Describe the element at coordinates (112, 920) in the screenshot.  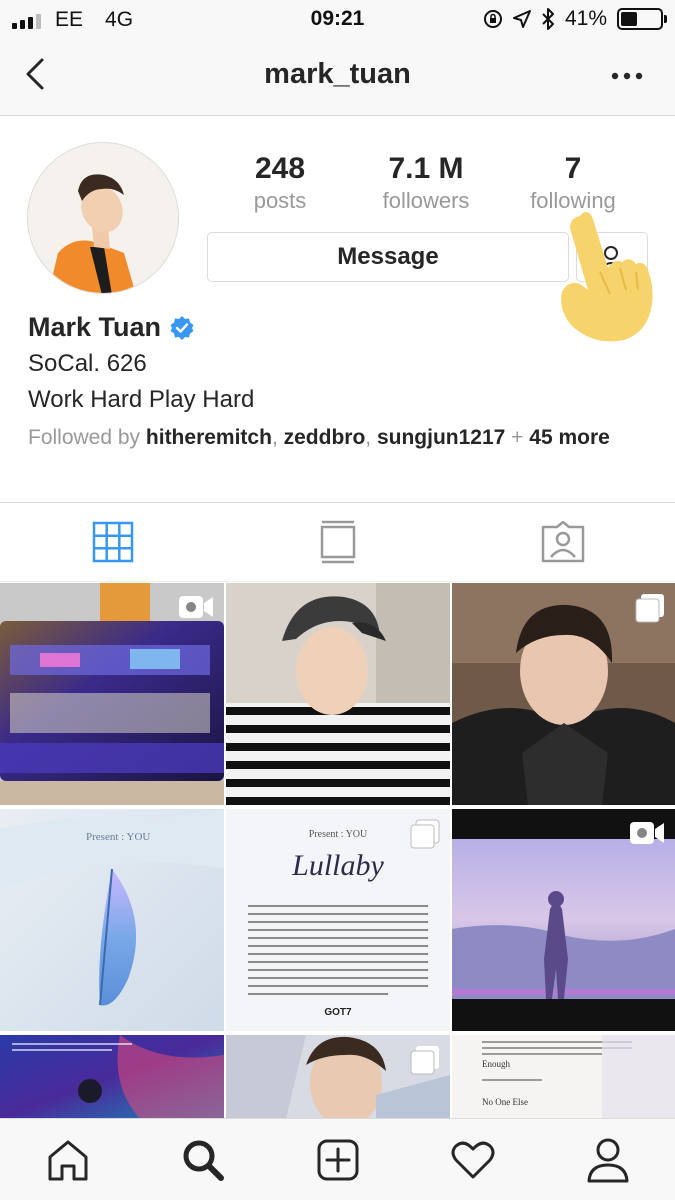
I see `post-tile: Present : YOU` at that location.